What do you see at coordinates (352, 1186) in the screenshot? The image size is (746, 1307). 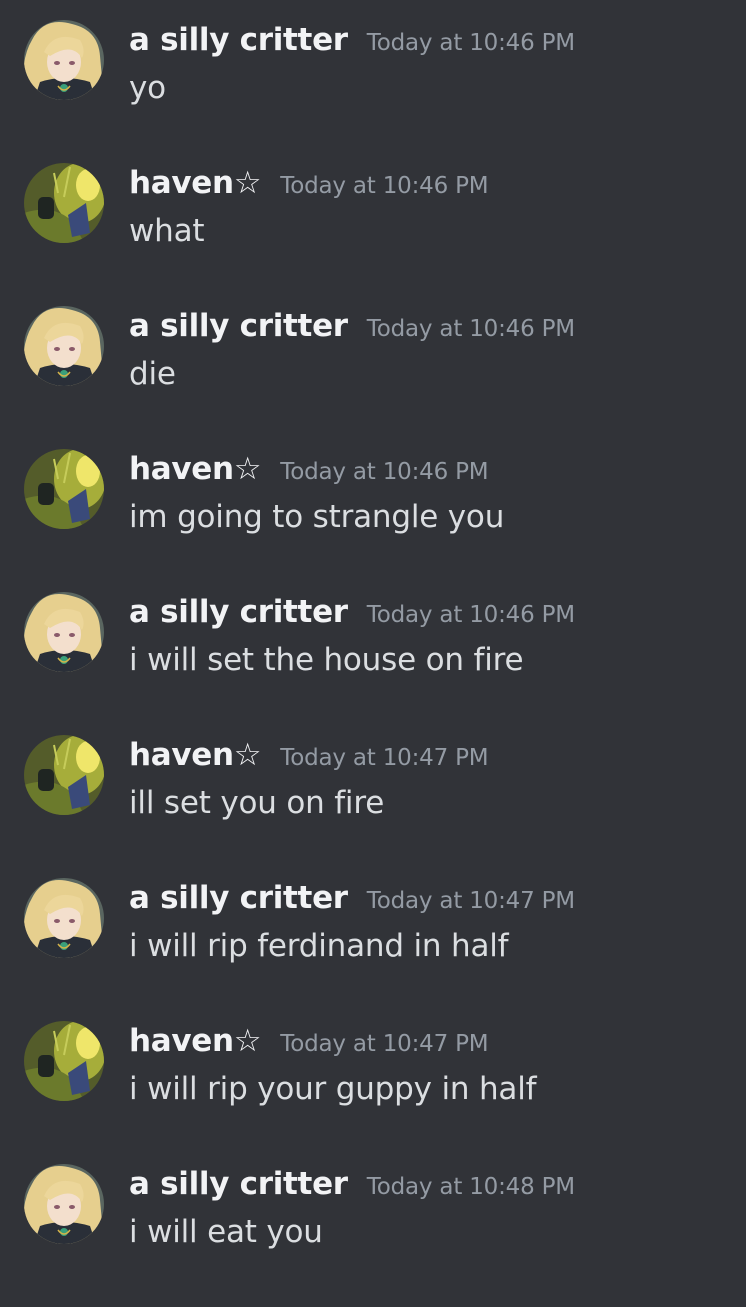 I see `message-header: a silly critter Today at 10:48 PM` at bounding box center [352, 1186].